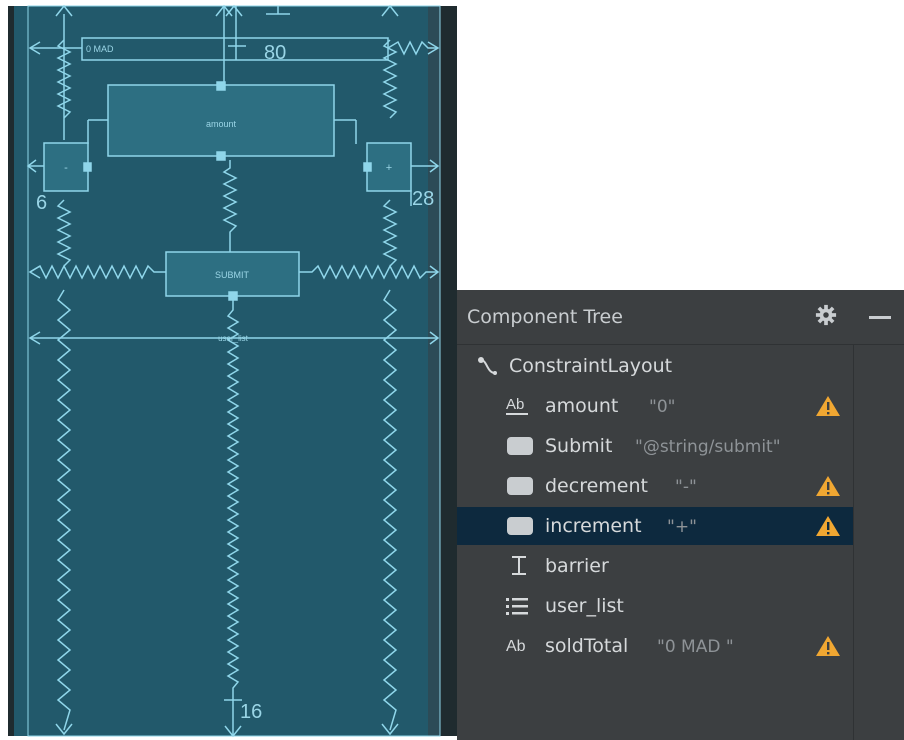 Image resolution: width=904 pixels, height=740 pixels. I want to click on zigzag-right-low, so click(390, 510).